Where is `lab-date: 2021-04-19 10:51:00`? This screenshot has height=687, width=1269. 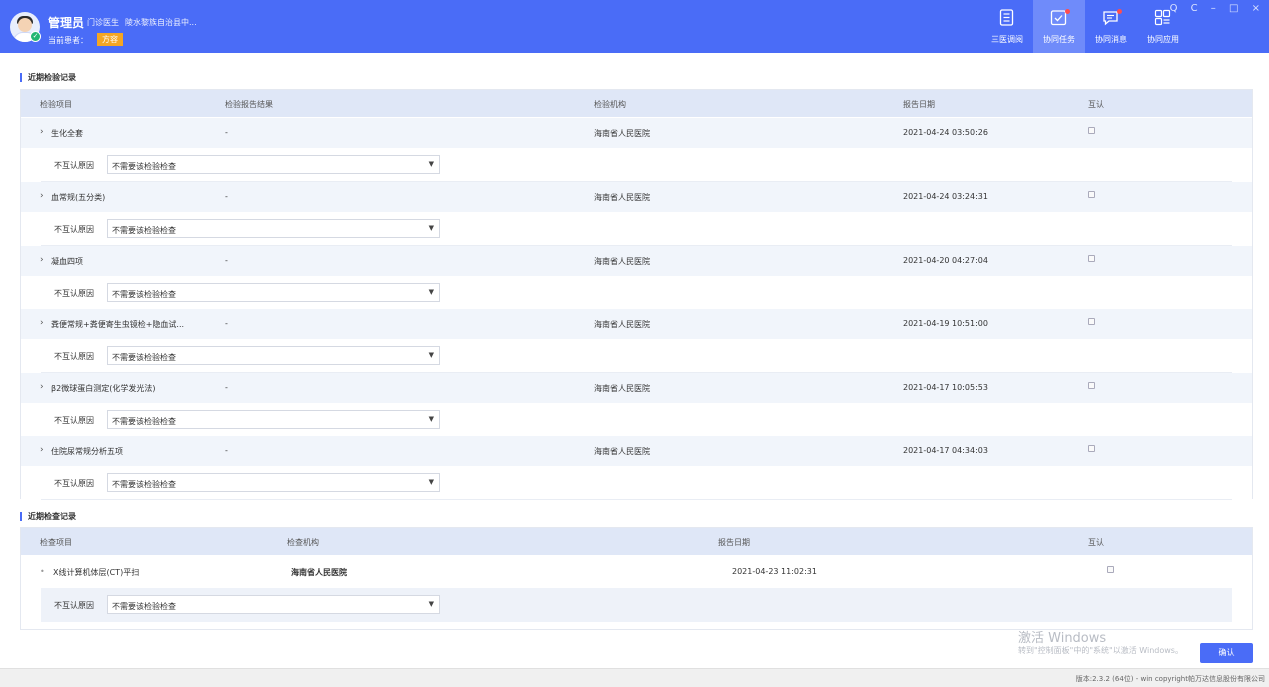 lab-date: 2021-04-19 10:51:00 is located at coordinates (945, 323).